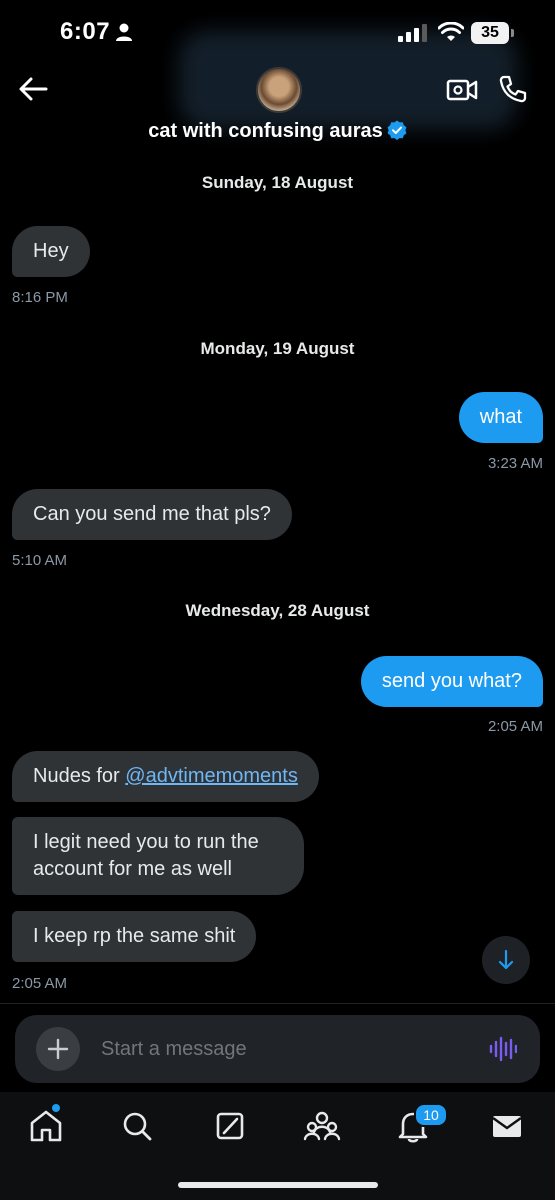  Describe the element at coordinates (503, 1049) in the screenshot. I see `voice-message-icon` at that location.